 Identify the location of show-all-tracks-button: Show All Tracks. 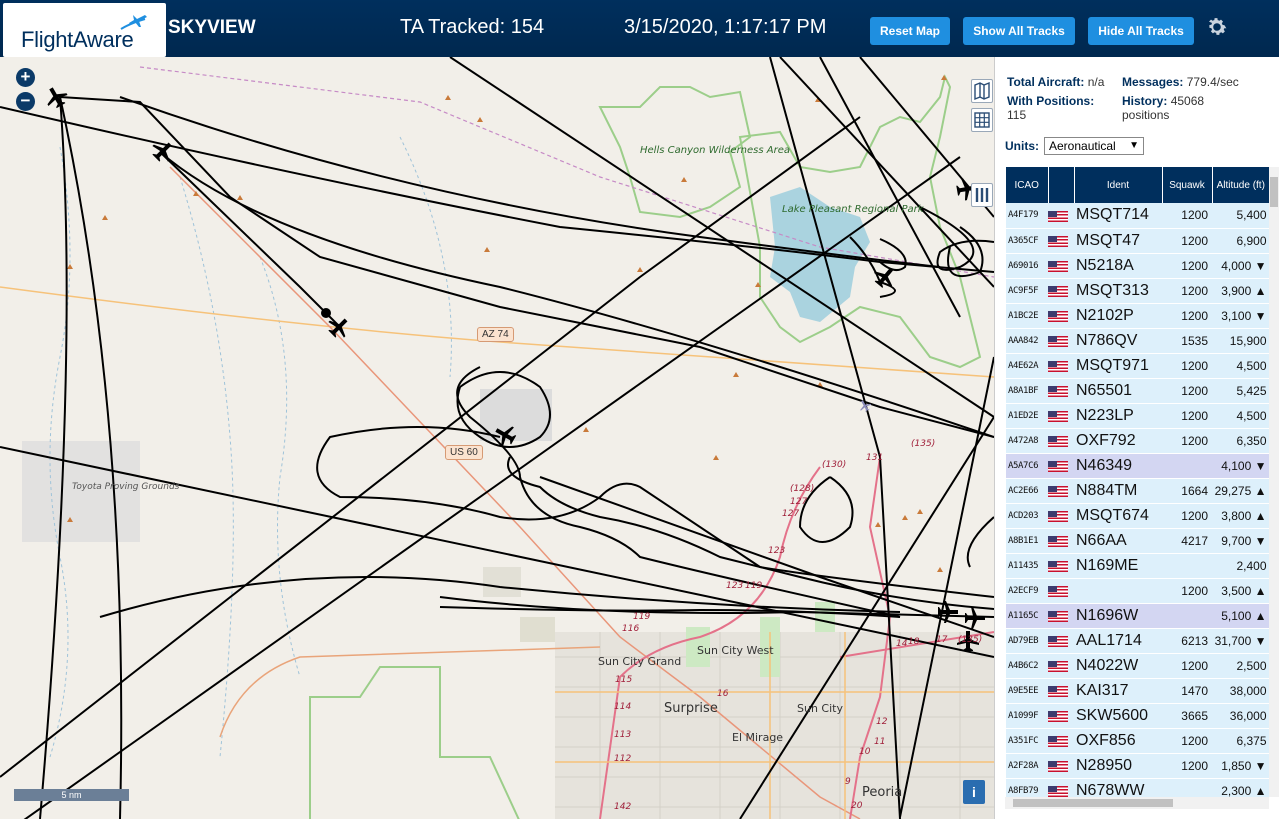
(1019, 31).